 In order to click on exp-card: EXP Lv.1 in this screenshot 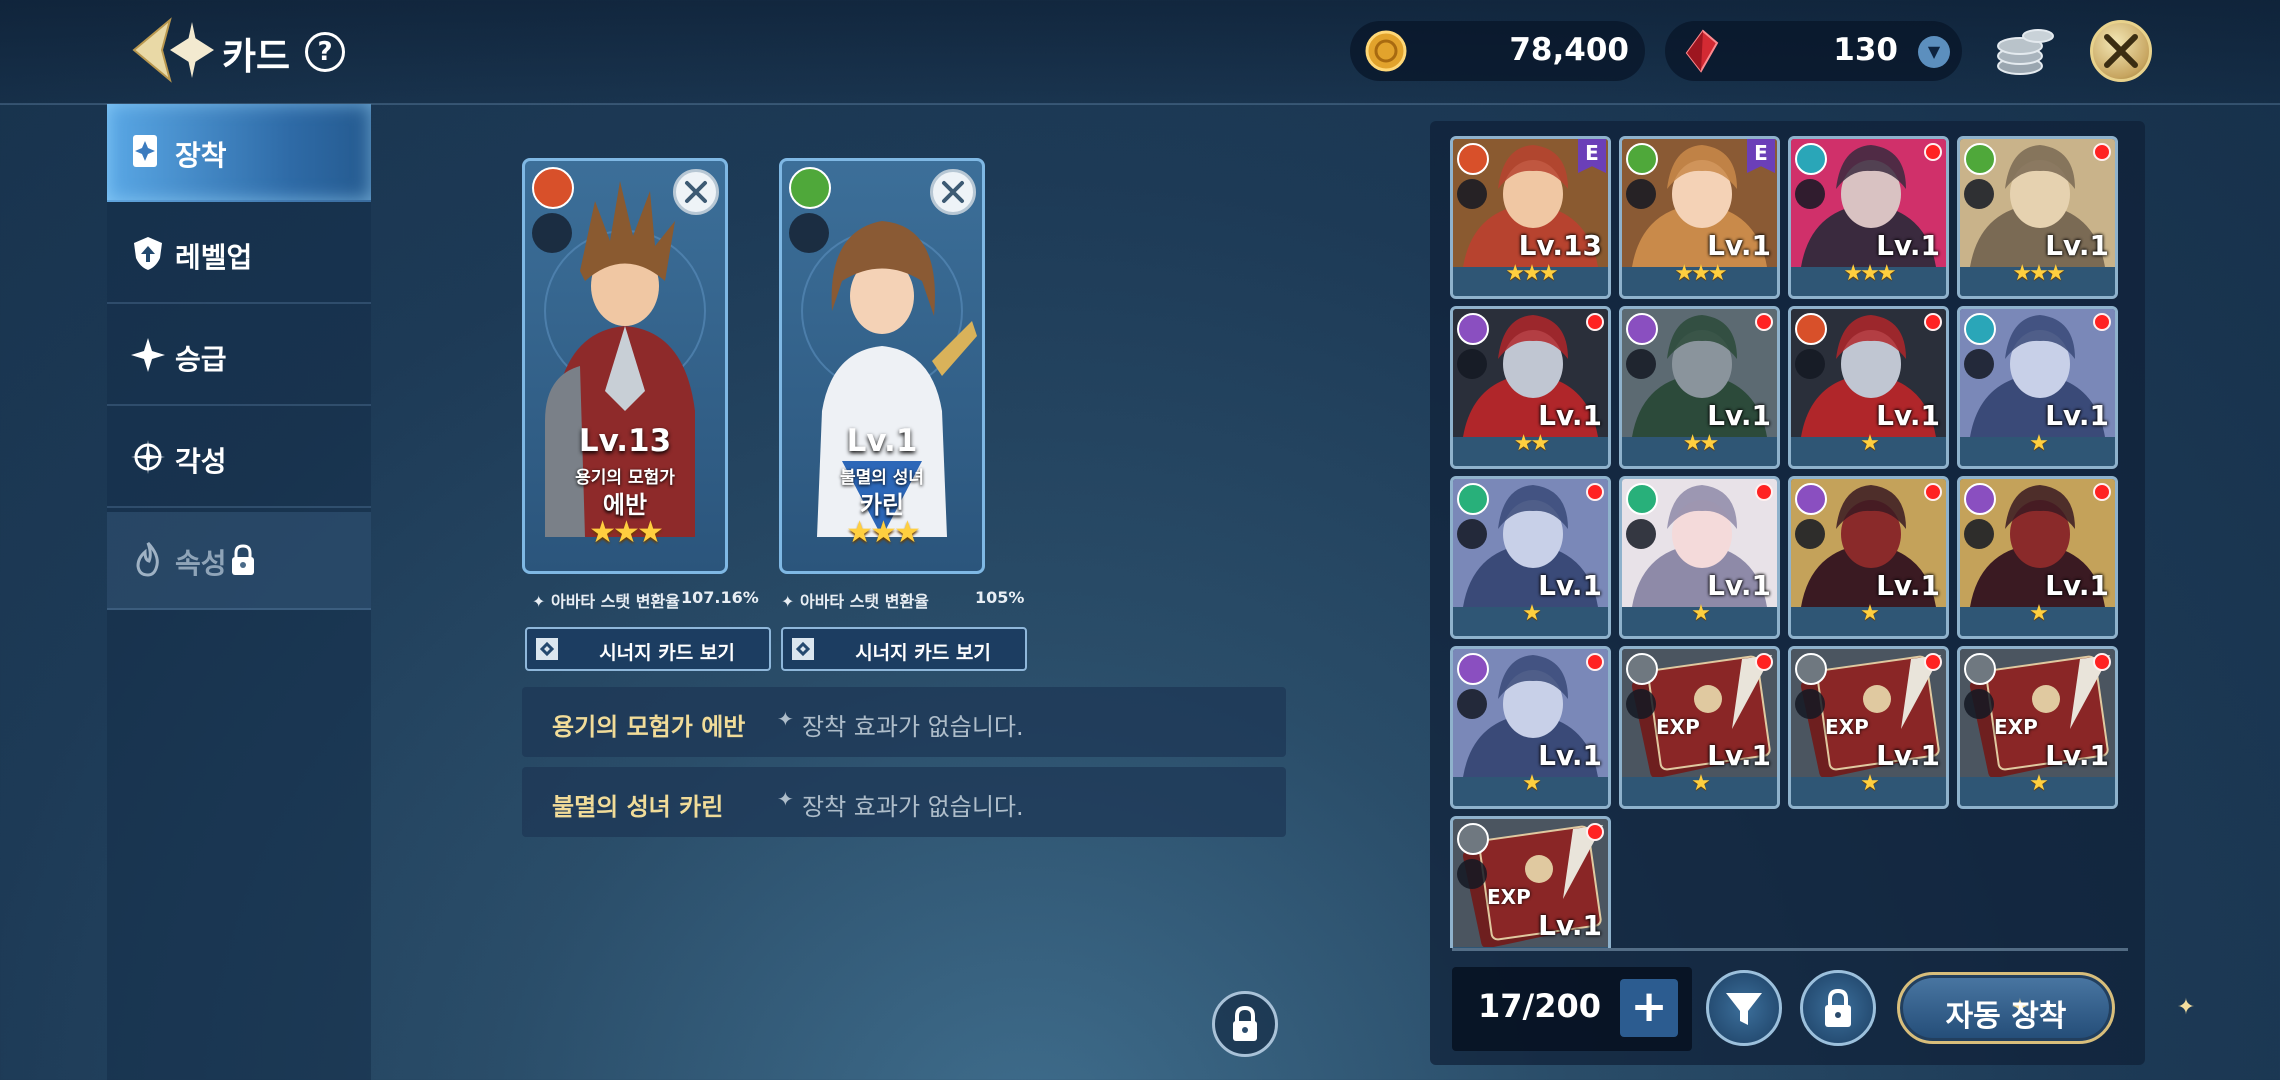, I will do `click(1530, 882)`.